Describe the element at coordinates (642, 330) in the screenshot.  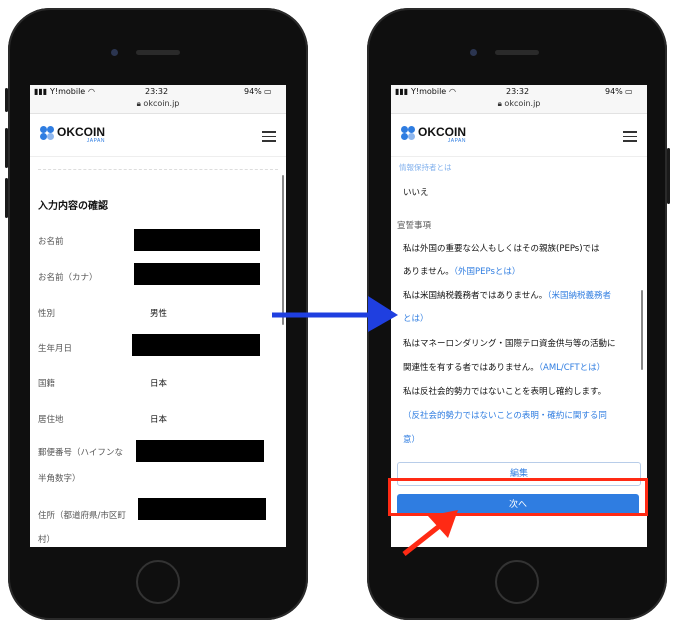
I see `page-scrollbar` at that location.